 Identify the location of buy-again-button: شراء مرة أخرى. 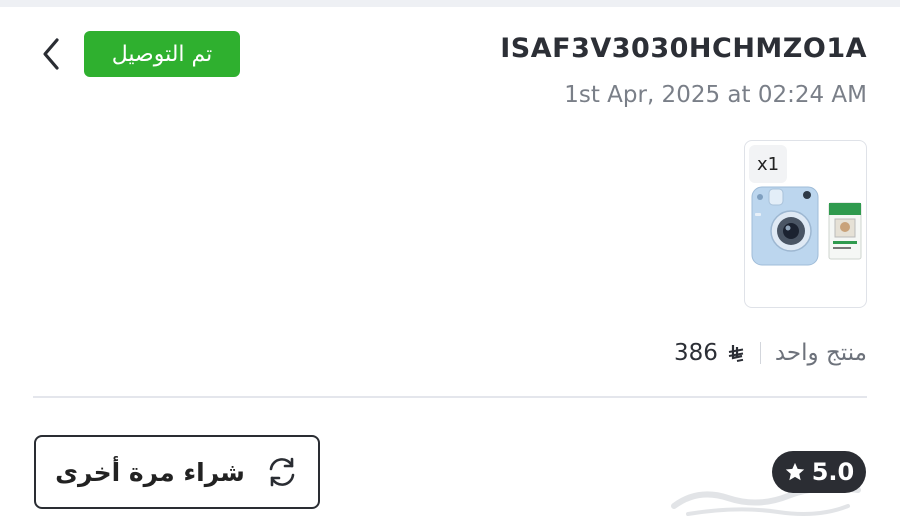
(177, 472).